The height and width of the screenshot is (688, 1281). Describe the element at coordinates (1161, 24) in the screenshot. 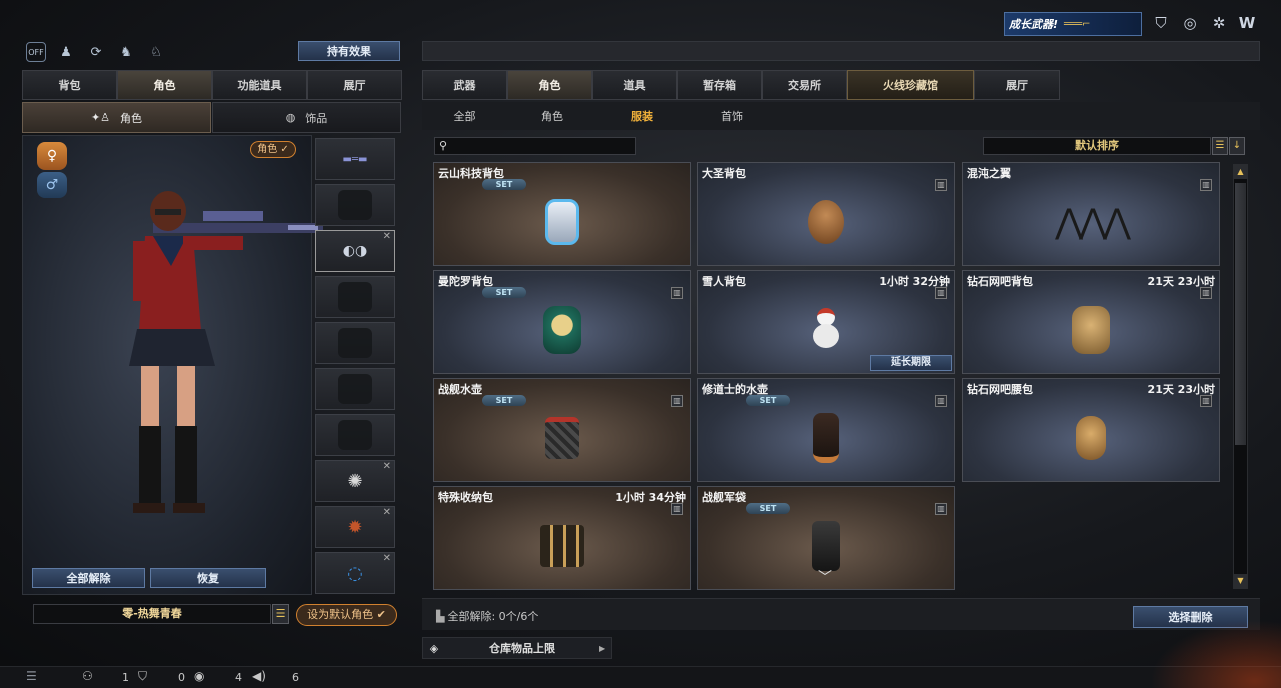

I see `shield-icon: ⛉` at that location.